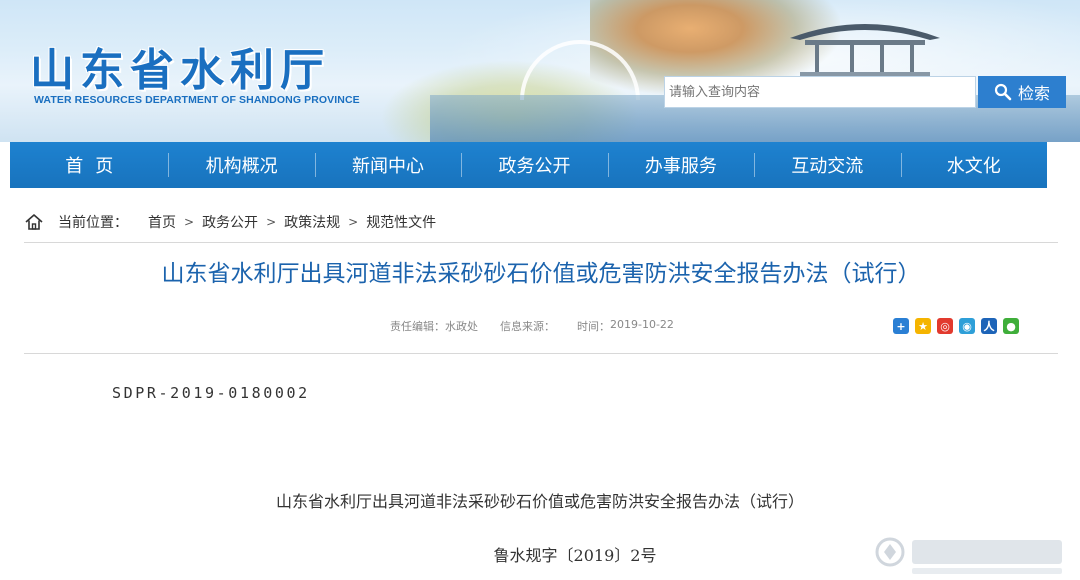 The height and width of the screenshot is (580, 1080). Describe the element at coordinates (973, 165) in the screenshot. I see `nav-item-water-culture: 水文化` at that location.